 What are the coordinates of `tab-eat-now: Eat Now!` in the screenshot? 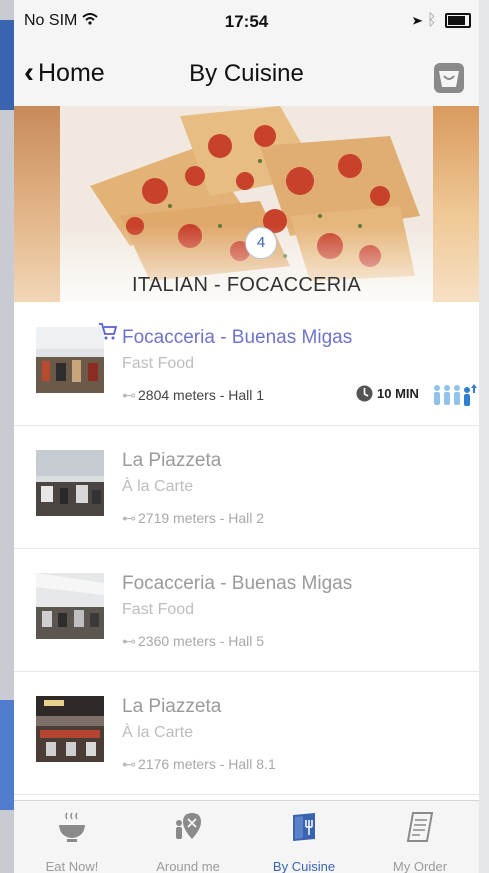 It's located at (72, 837).